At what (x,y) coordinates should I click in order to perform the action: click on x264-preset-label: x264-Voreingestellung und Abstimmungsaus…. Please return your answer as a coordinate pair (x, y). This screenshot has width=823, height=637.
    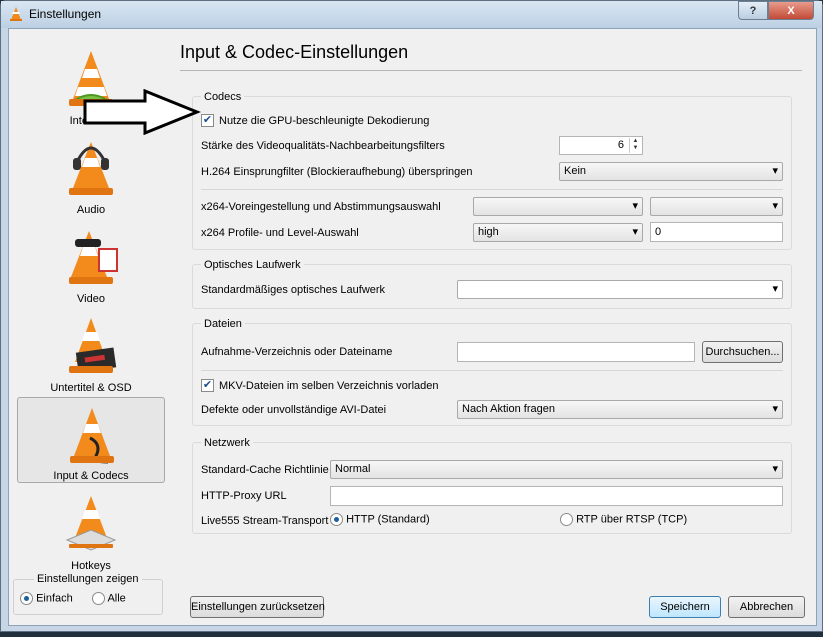
    Looking at the image, I should click on (321, 207).